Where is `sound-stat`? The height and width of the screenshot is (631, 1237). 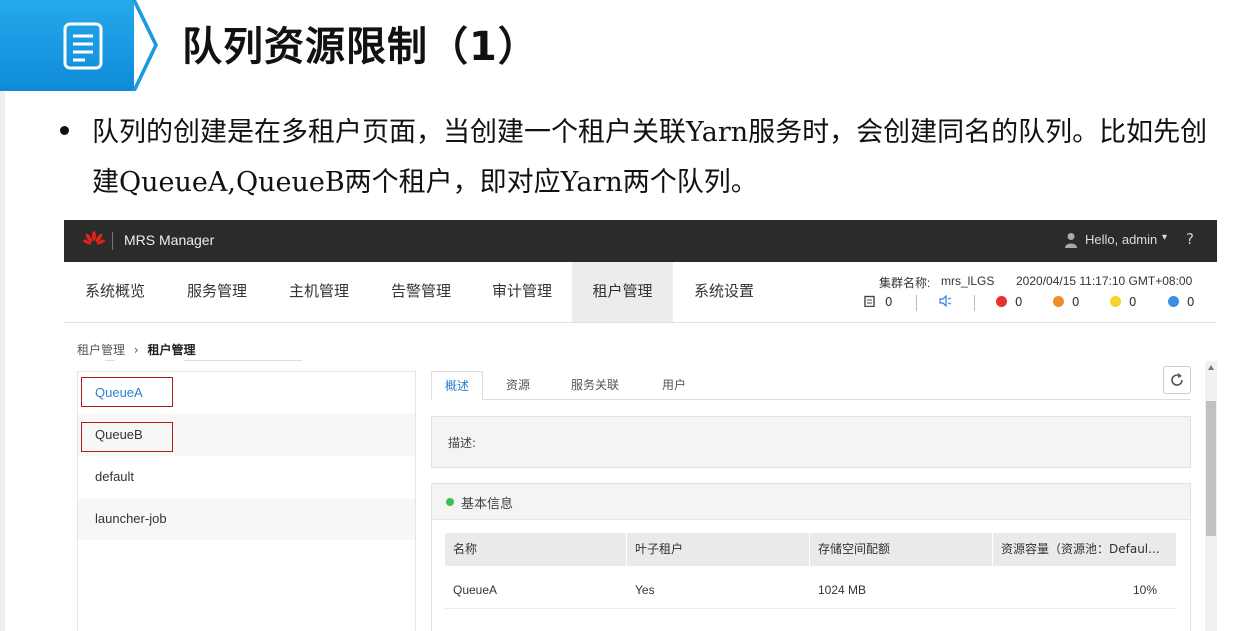 sound-stat is located at coordinates (945, 301).